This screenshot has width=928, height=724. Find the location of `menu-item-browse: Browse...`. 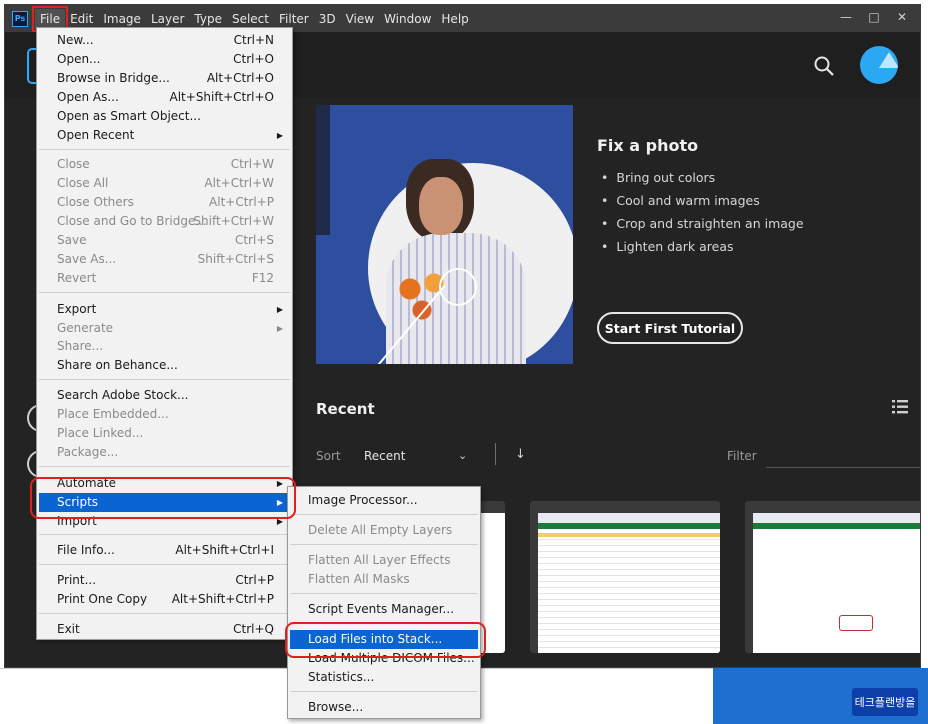

menu-item-browse: Browse... is located at coordinates (384, 707).